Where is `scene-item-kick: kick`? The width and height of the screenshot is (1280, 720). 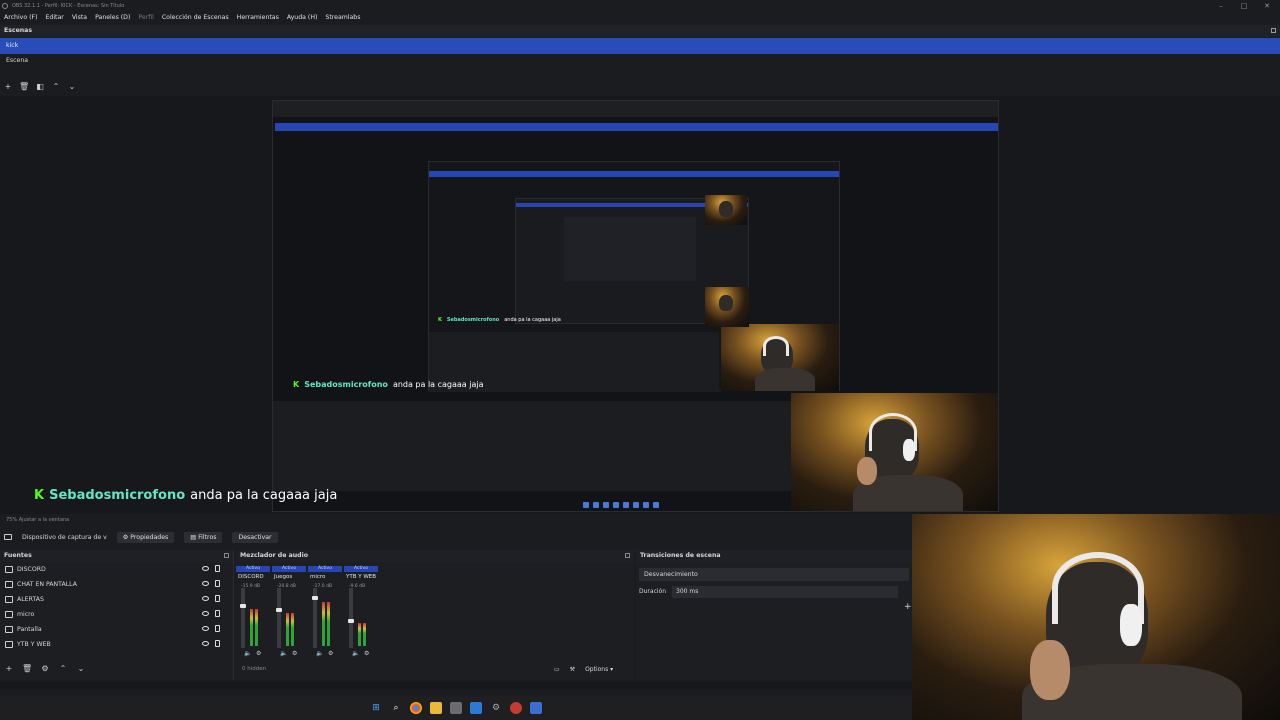
scene-item-kick: kick is located at coordinates (640, 46).